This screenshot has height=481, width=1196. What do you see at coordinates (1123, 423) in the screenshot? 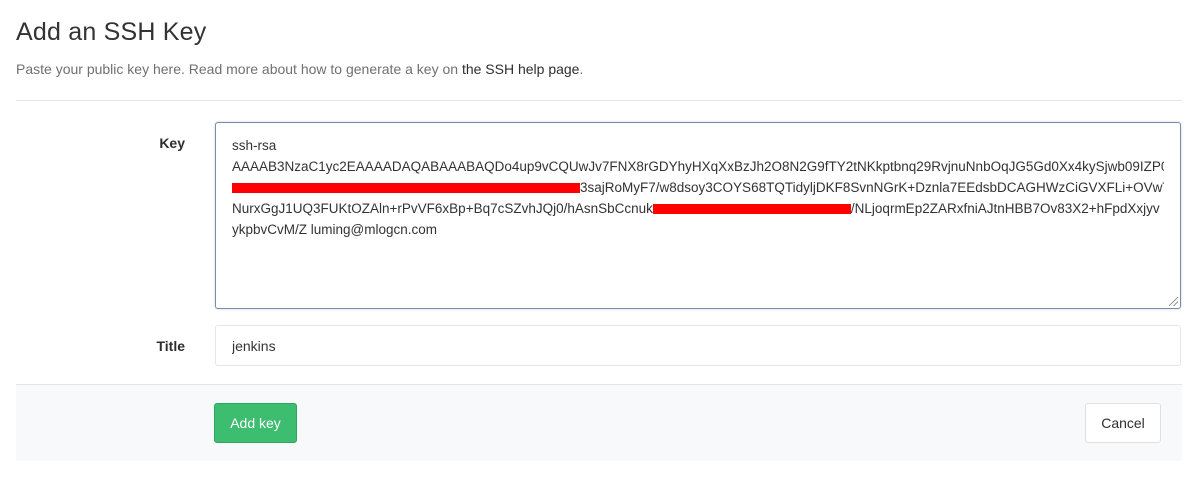
I see `cancel-button: Cancel` at bounding box center [1123, 423].